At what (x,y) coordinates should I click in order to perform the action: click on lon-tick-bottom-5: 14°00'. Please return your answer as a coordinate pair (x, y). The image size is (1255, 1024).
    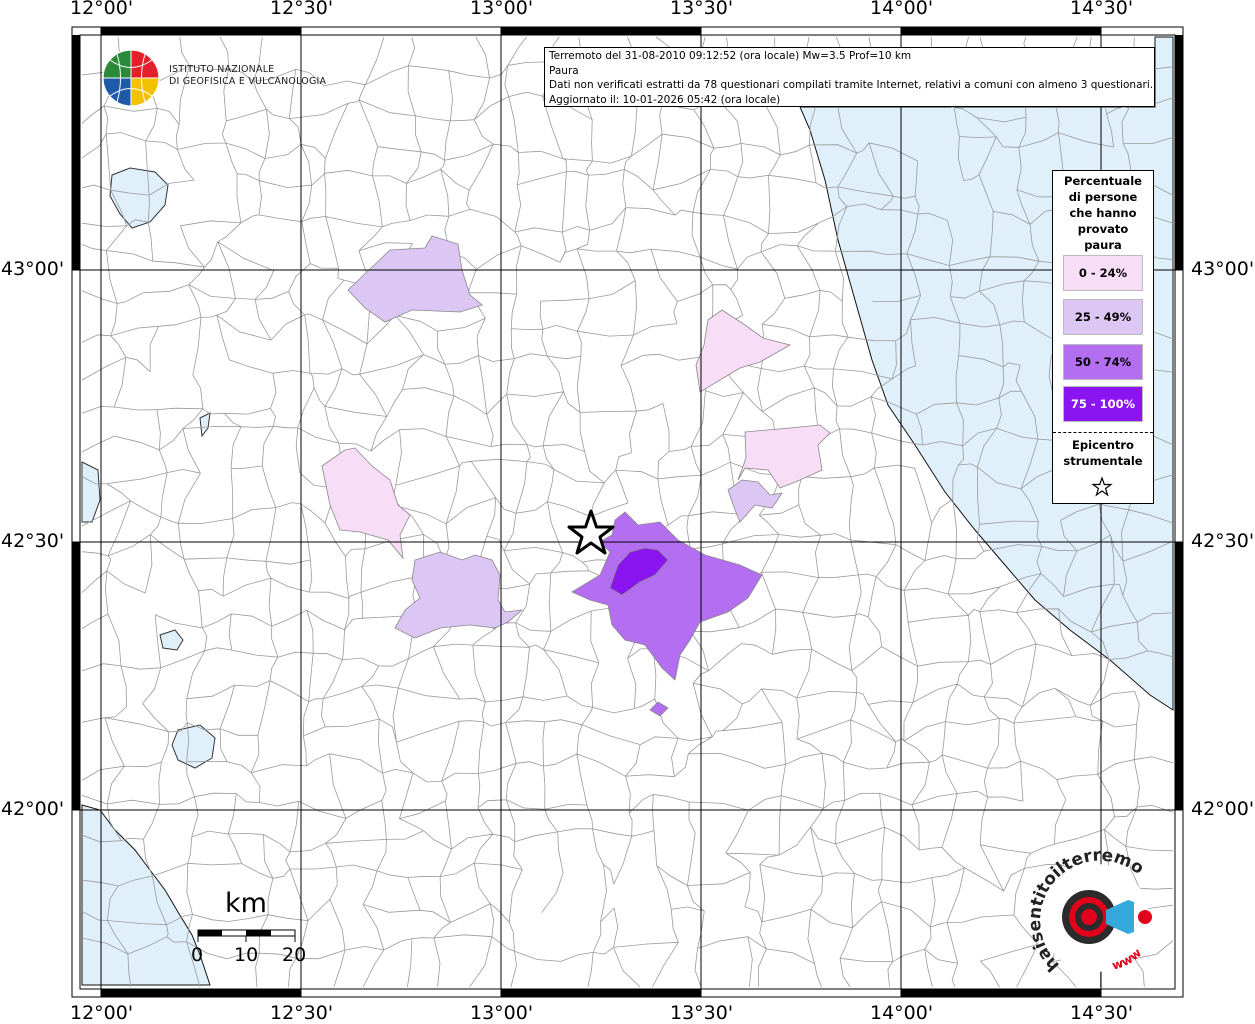
    Looking at the image, I should click on (902, 1013).